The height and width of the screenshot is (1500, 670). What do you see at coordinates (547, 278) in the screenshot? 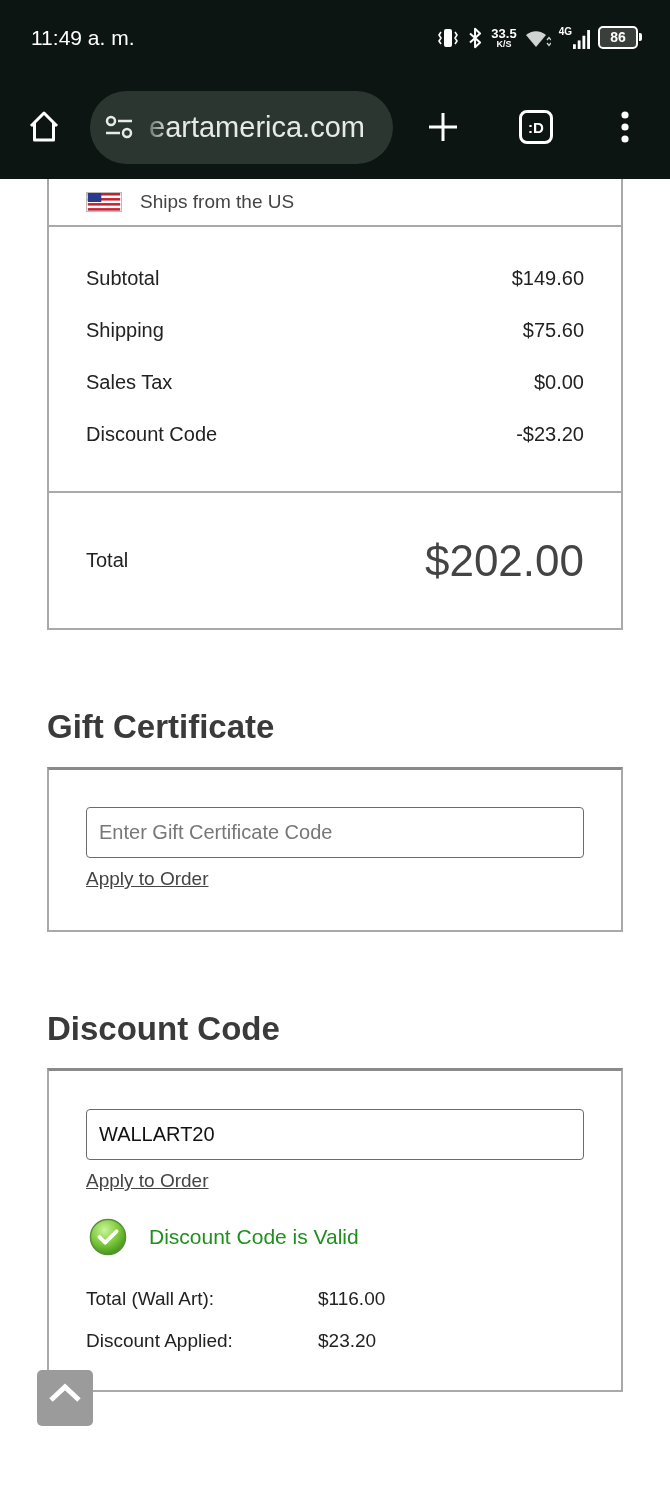
I see `summary-amount: $149.60` at bounding box center [547, 278].